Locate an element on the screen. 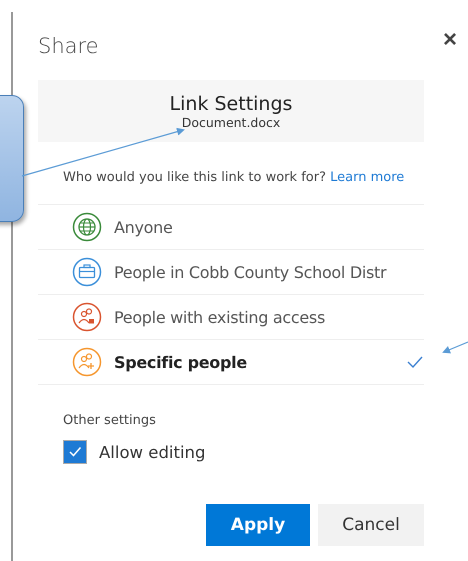  briefcase-icon is located at coordinates (87, 272).